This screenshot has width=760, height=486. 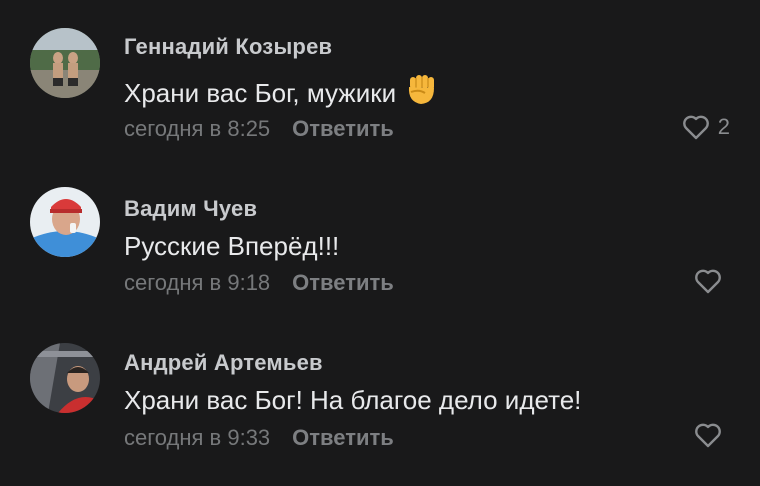 I want to click on comment-meta: сегодня в 9:18 Ответить, so click(x=259, y=283).